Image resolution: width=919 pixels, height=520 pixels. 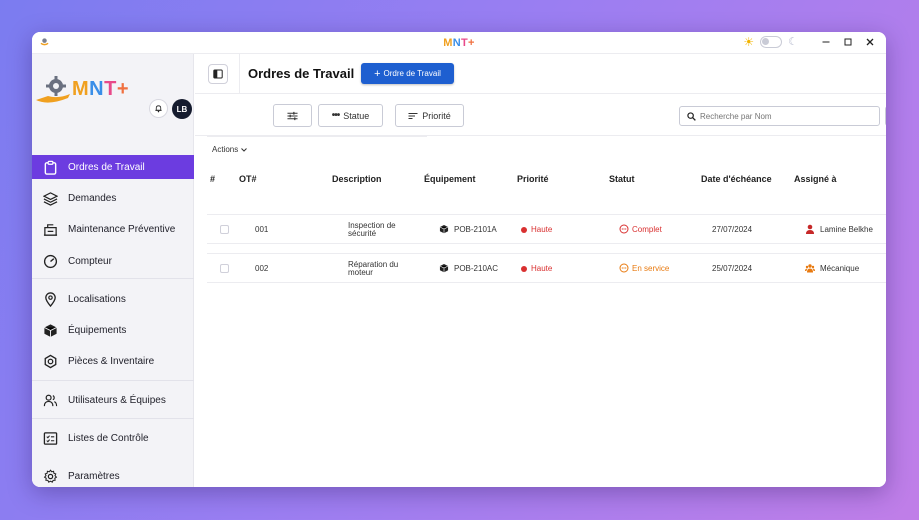 What do you see at coordinates (476, 268) in the screenshot?
I see `equipment-label: POB-210AC` at bounding box center [476, 268].